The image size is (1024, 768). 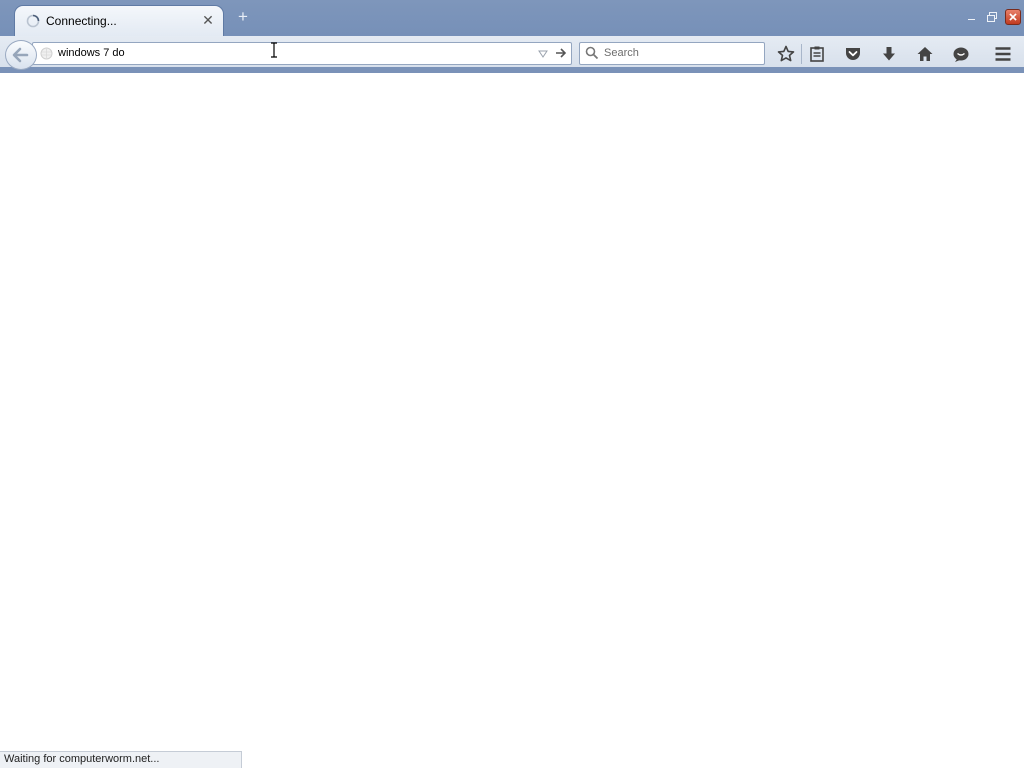 What do you see at coordinates (33, 21) in the screenshot?
I see `loading-throbber-icon` at bounding box center [33, 21].